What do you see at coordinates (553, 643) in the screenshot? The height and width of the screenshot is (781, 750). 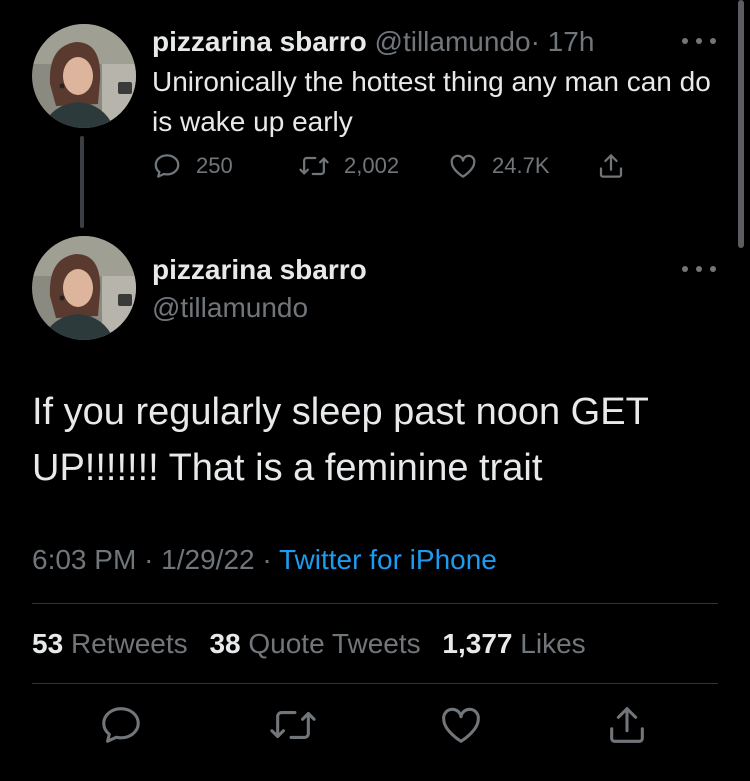 I see `likes-label: Likes` at bounding box center [553, 643].